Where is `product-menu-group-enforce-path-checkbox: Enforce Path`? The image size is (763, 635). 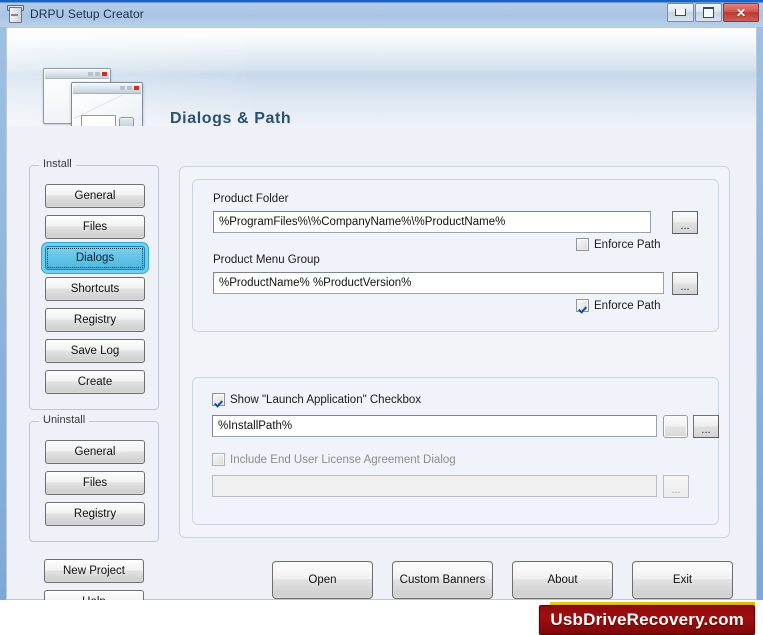 product-menu-group-enforce-path-checkbox: Enforce Path is located at coordinates (618, 305).